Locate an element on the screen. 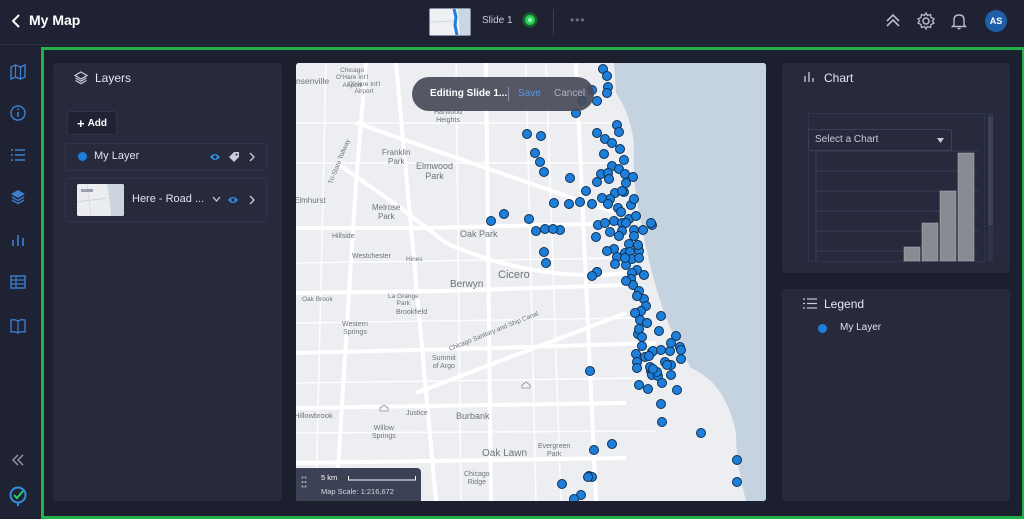 This screenshot has width=1024, height=519. table-icon is located at coordinates (18, 282).